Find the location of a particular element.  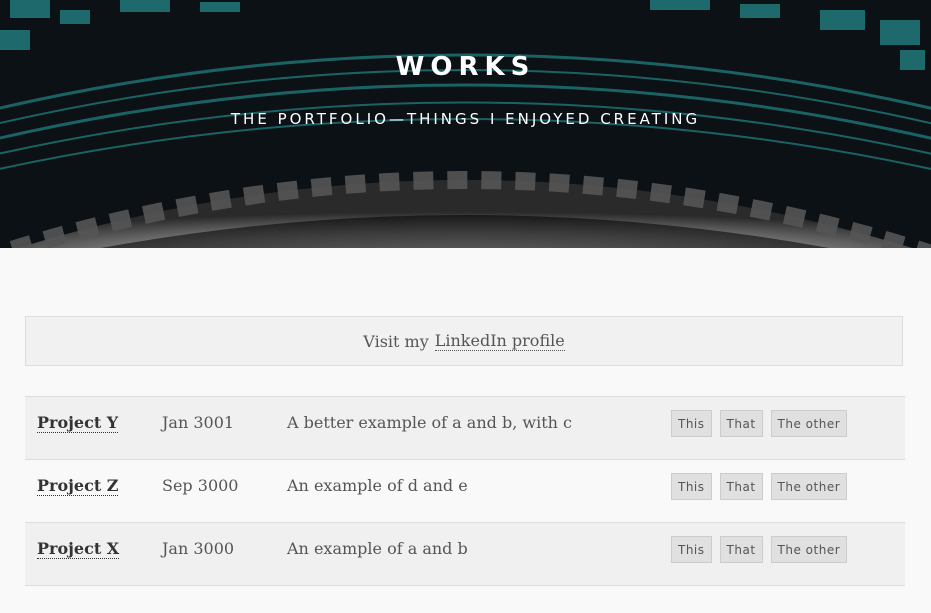

page-title: WORKS is located at coordinates (465, 67).